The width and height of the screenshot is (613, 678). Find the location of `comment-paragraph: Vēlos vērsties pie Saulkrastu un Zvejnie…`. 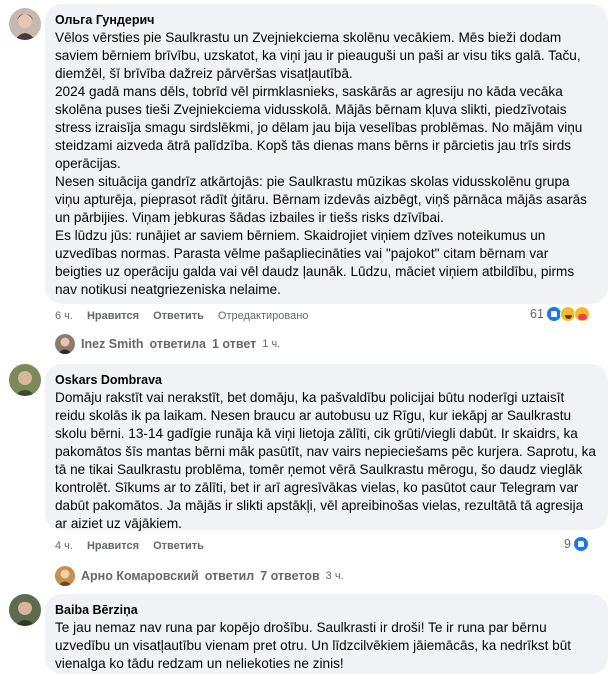

comment-paragraph: Vēlos vērsties pie Saulkrastu un Zvejnie… is located at coordinates (318, 55).